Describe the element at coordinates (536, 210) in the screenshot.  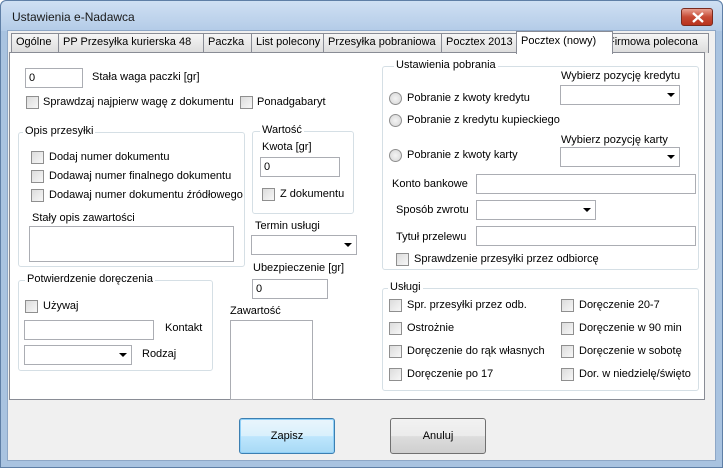
I see `refund-method-select` at that location.